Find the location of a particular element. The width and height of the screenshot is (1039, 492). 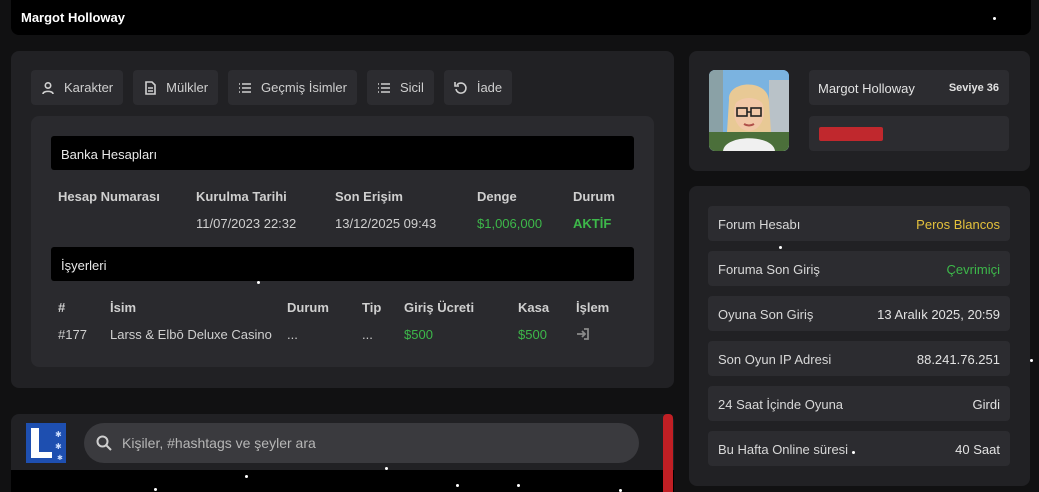

search-bar is located at coordinates (361, 443).